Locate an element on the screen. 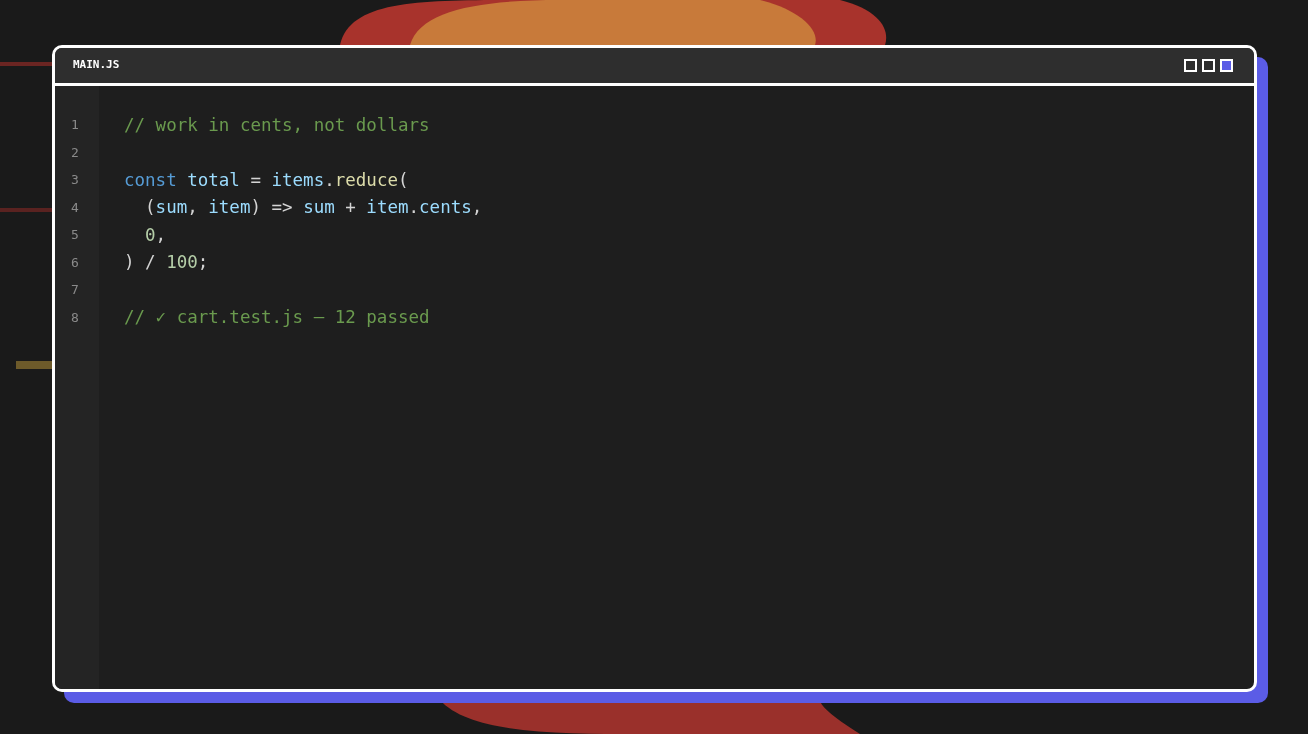 Image resolution: width=1308 pixels, height=734 pixels. line-number: 4 is located at coordinates (75, 207).